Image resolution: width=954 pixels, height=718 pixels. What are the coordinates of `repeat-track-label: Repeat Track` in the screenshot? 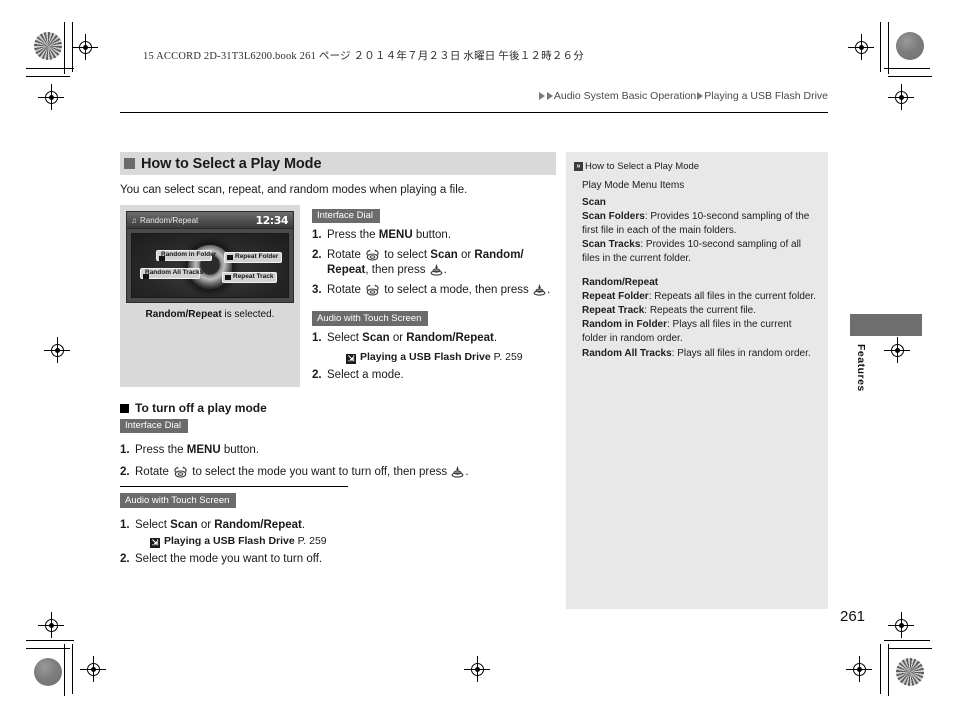 It's located at (613, 310).